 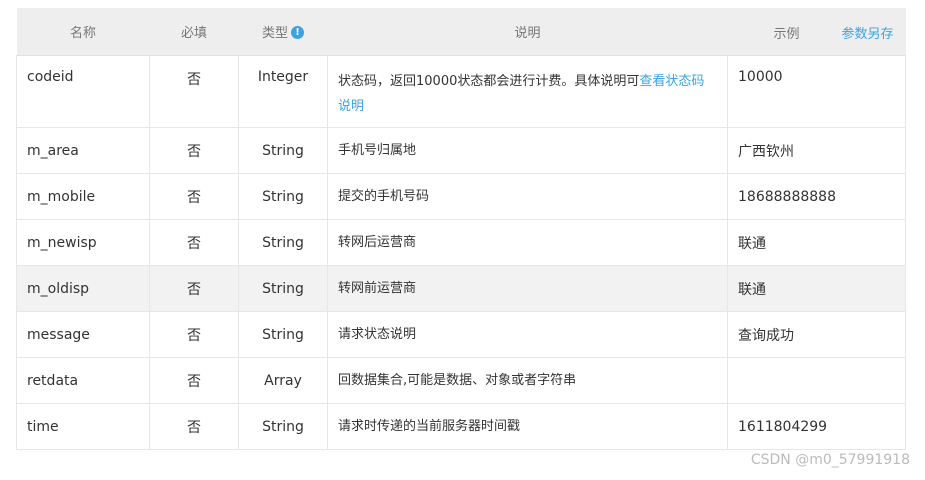 I want to click on table-row: m_oldisp 否 String 转网前运营商 联通, so click(x=461, y=288).